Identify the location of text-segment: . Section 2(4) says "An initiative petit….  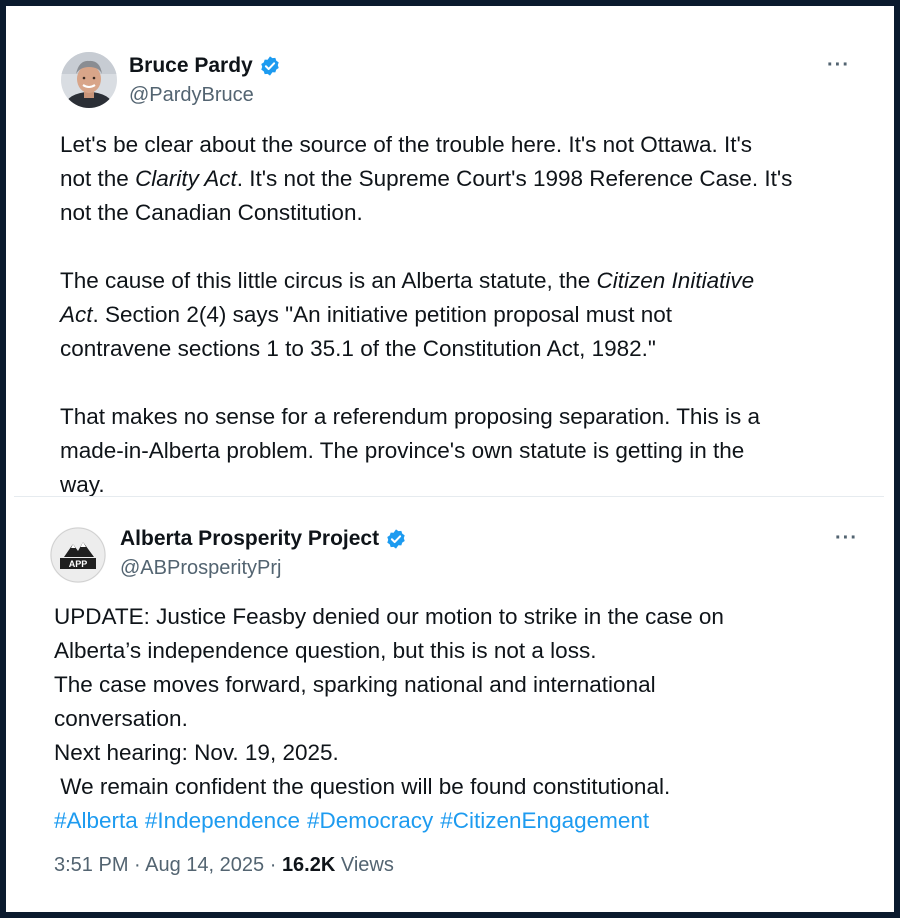
(382, 314).